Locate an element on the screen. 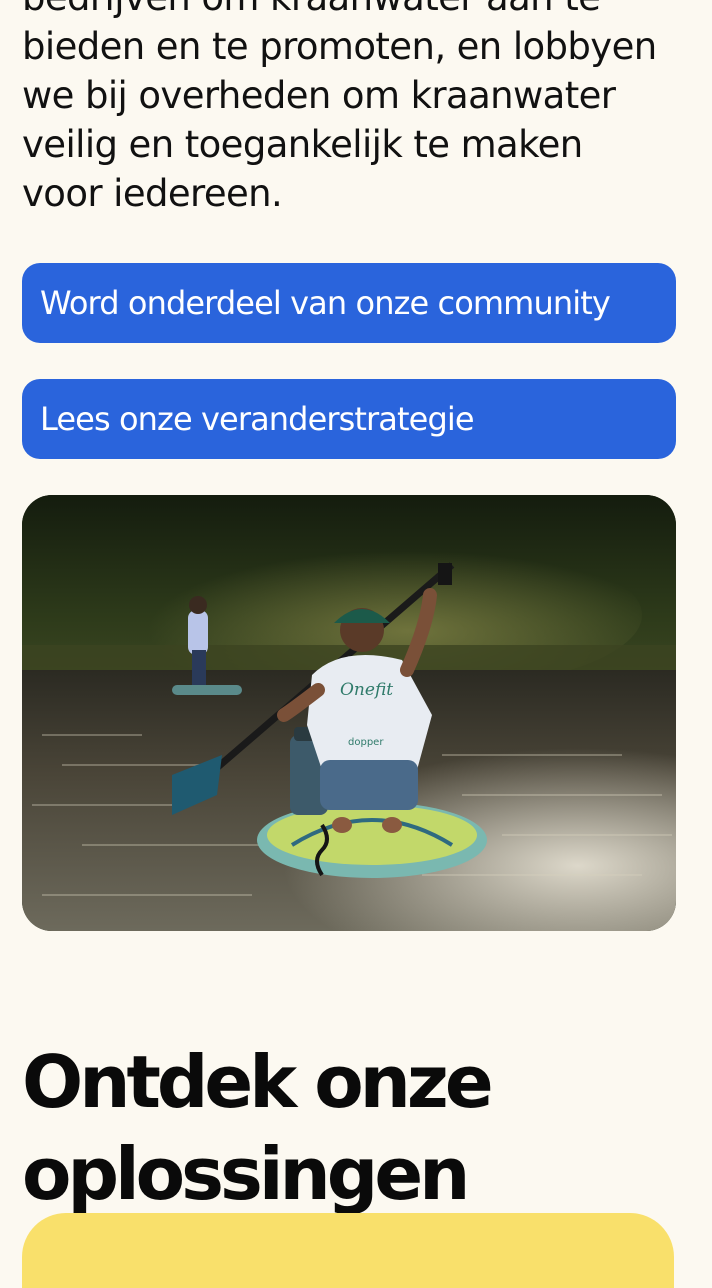 The height and width of the screenshot is (1288, 712). read-strategy-button: Lees onze veranderstrategie is located at coordinates (349, 419).